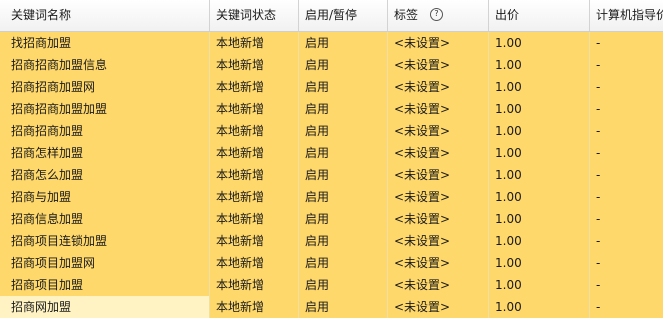 The height and width of the screenshot is (318, 663). Describe the element at coordinates (105, 175) in the screenshot. I see `keyword-name-cell: 招商怎么加盟` at that location.